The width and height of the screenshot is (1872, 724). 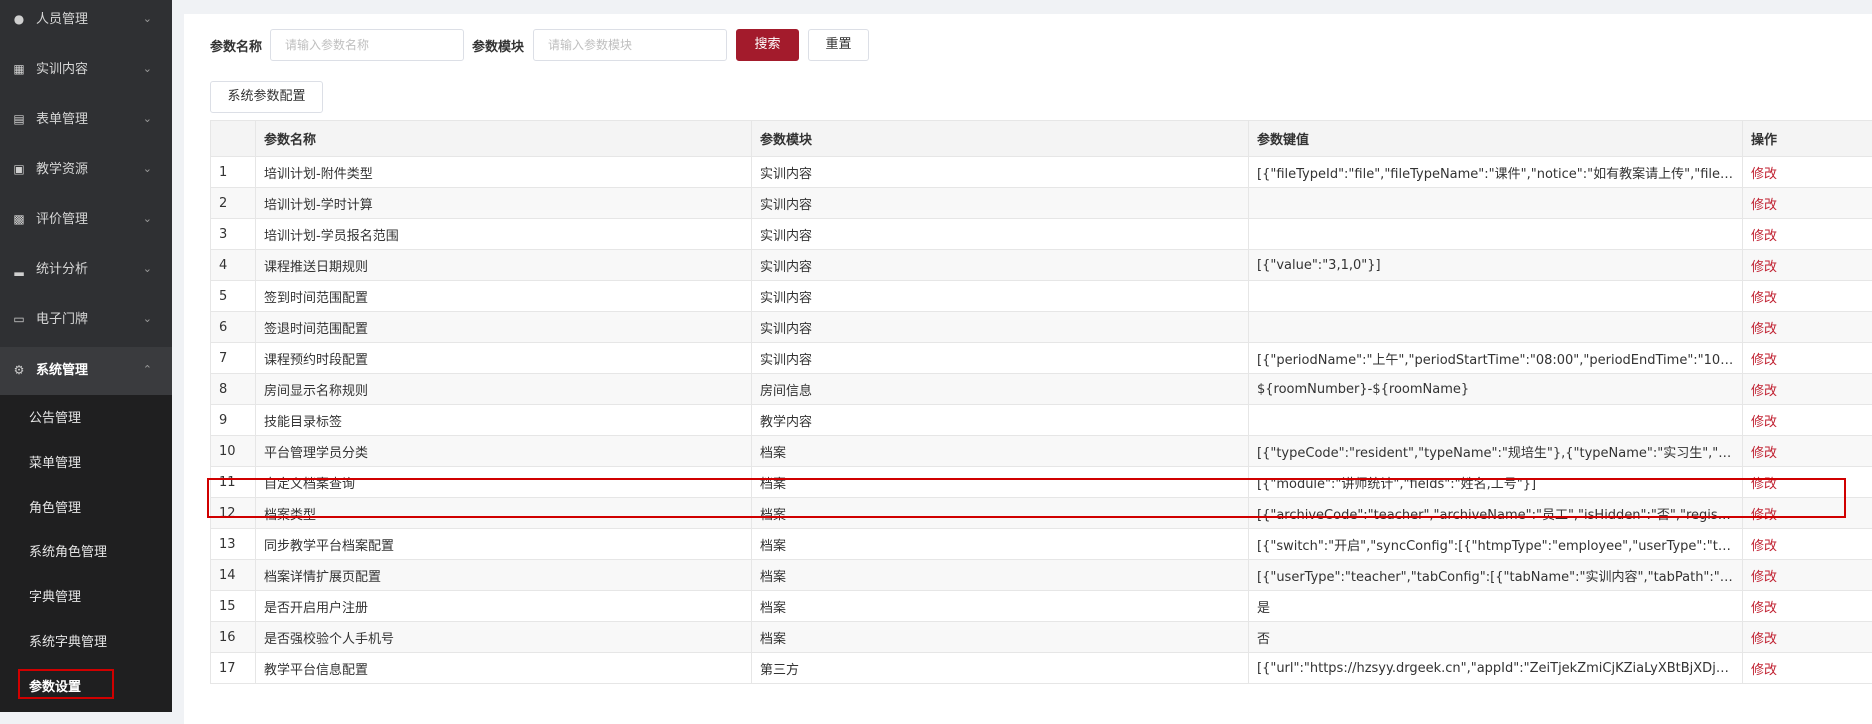 What do you see at coordinates (1041, 296) in the screenshot?
I see `table-row: 5签到时间范围配置实训内容修改` at bounding box center [1041, 296].